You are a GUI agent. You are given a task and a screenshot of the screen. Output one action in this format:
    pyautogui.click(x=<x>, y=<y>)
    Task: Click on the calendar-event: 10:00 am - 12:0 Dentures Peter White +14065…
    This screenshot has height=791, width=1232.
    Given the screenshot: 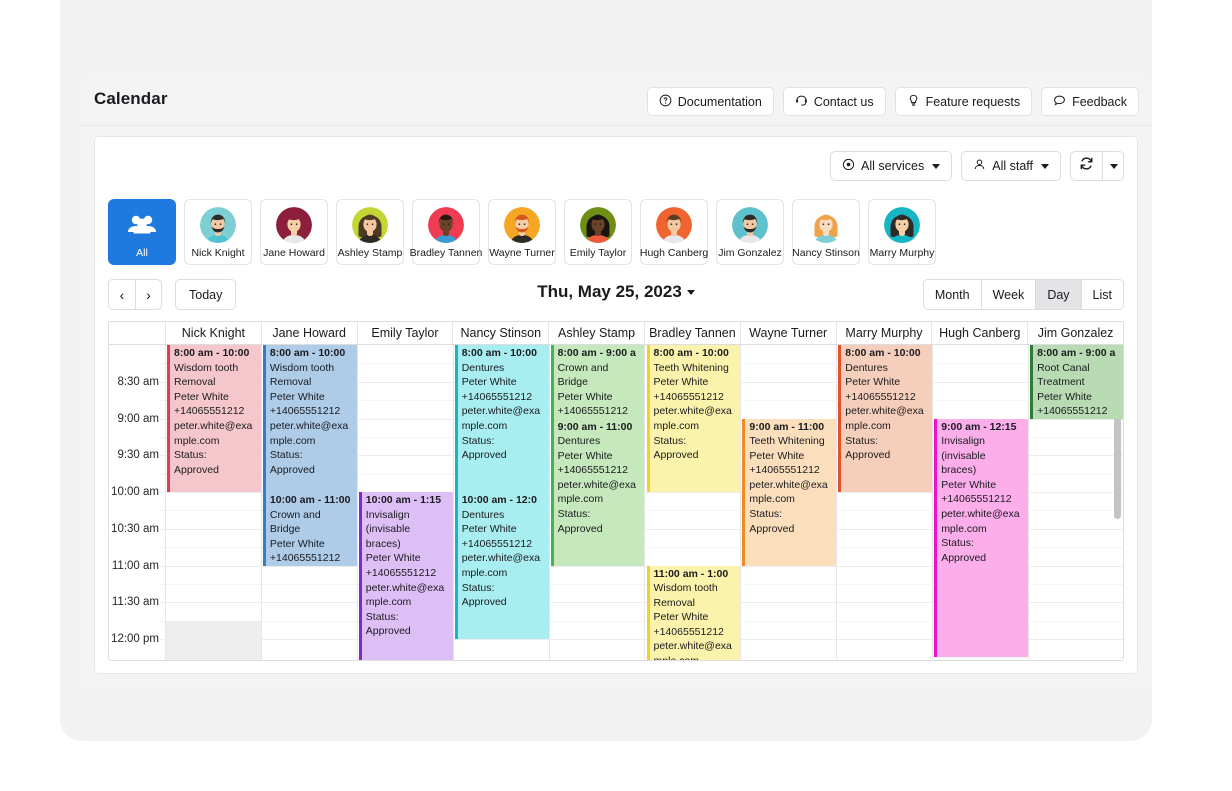 What is the action you would take?
    pyautogui.click(x=501, y=565)
    